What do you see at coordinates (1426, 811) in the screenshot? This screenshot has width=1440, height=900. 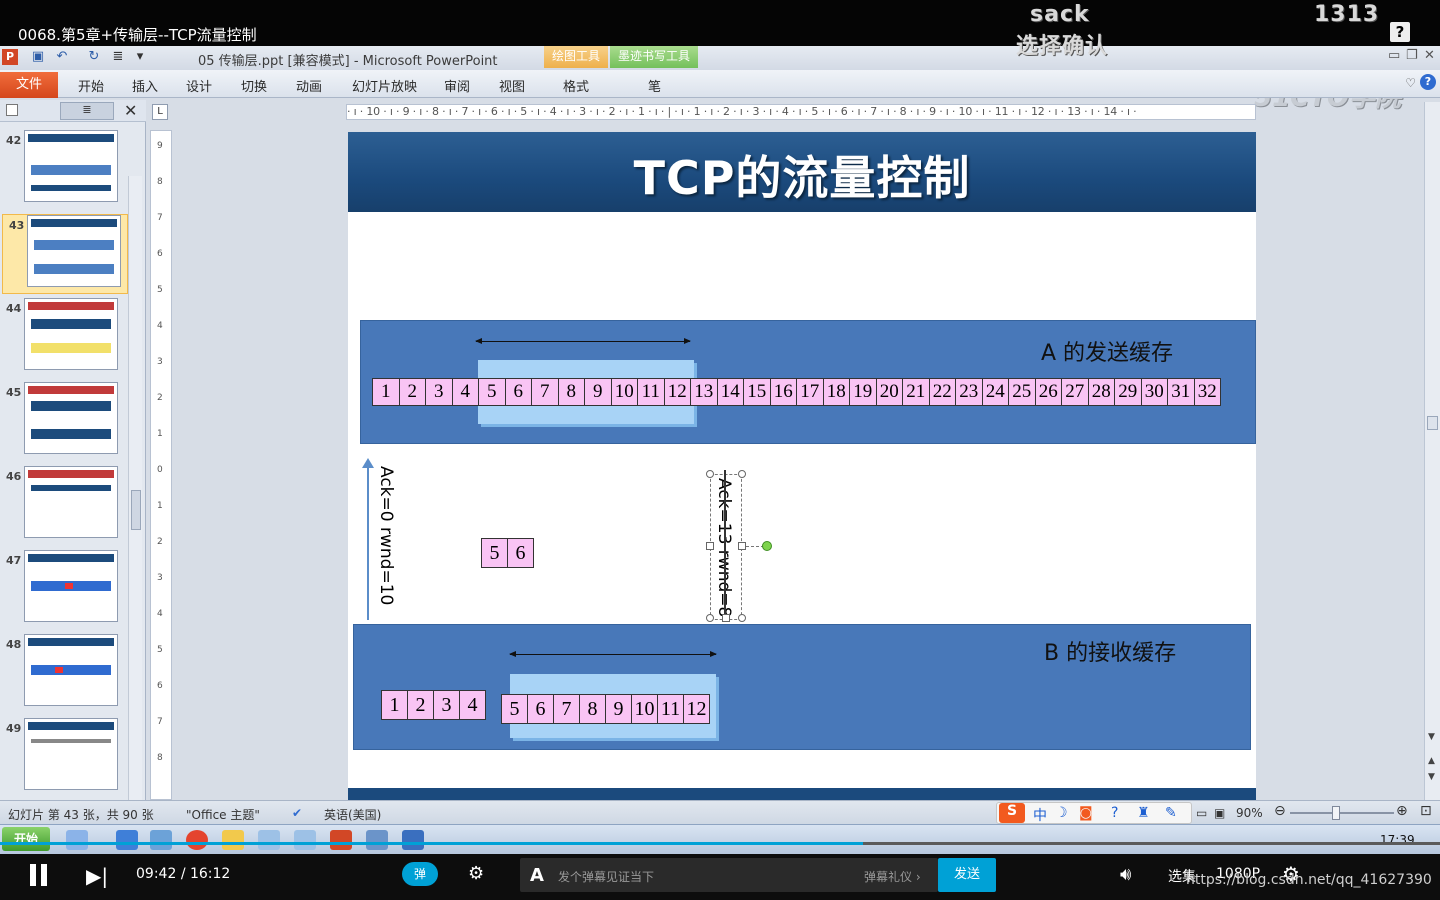 I see `fit-slide-icon: ⊡` at bounding box center [1426, 811].